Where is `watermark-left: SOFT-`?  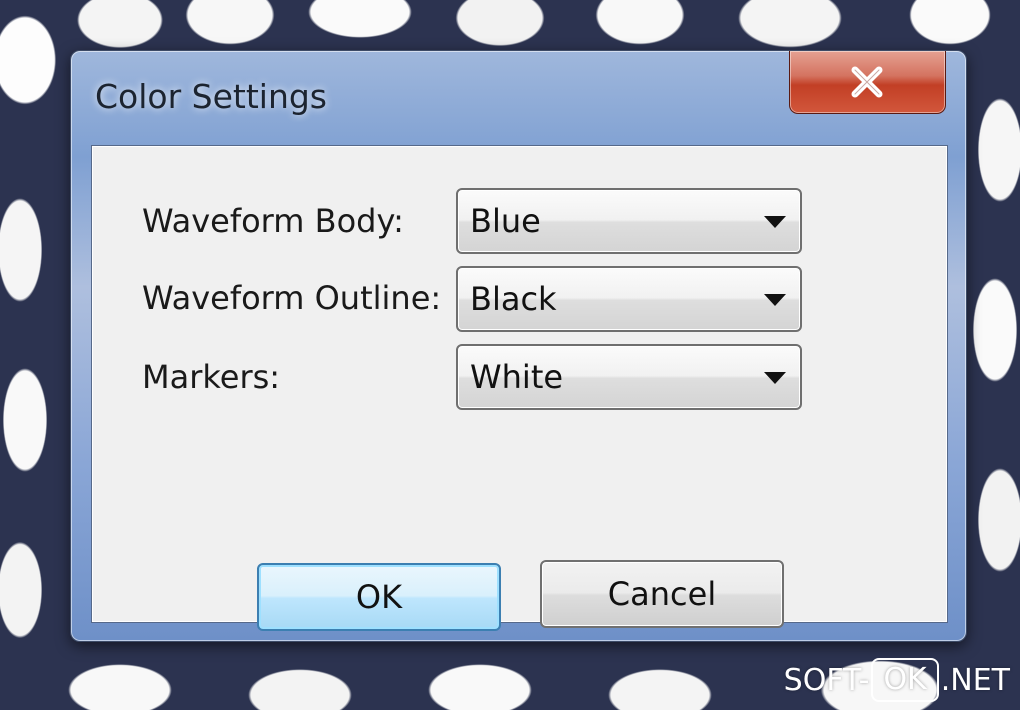
watermark-left: SOFT- is located at coordinates (826, 680).